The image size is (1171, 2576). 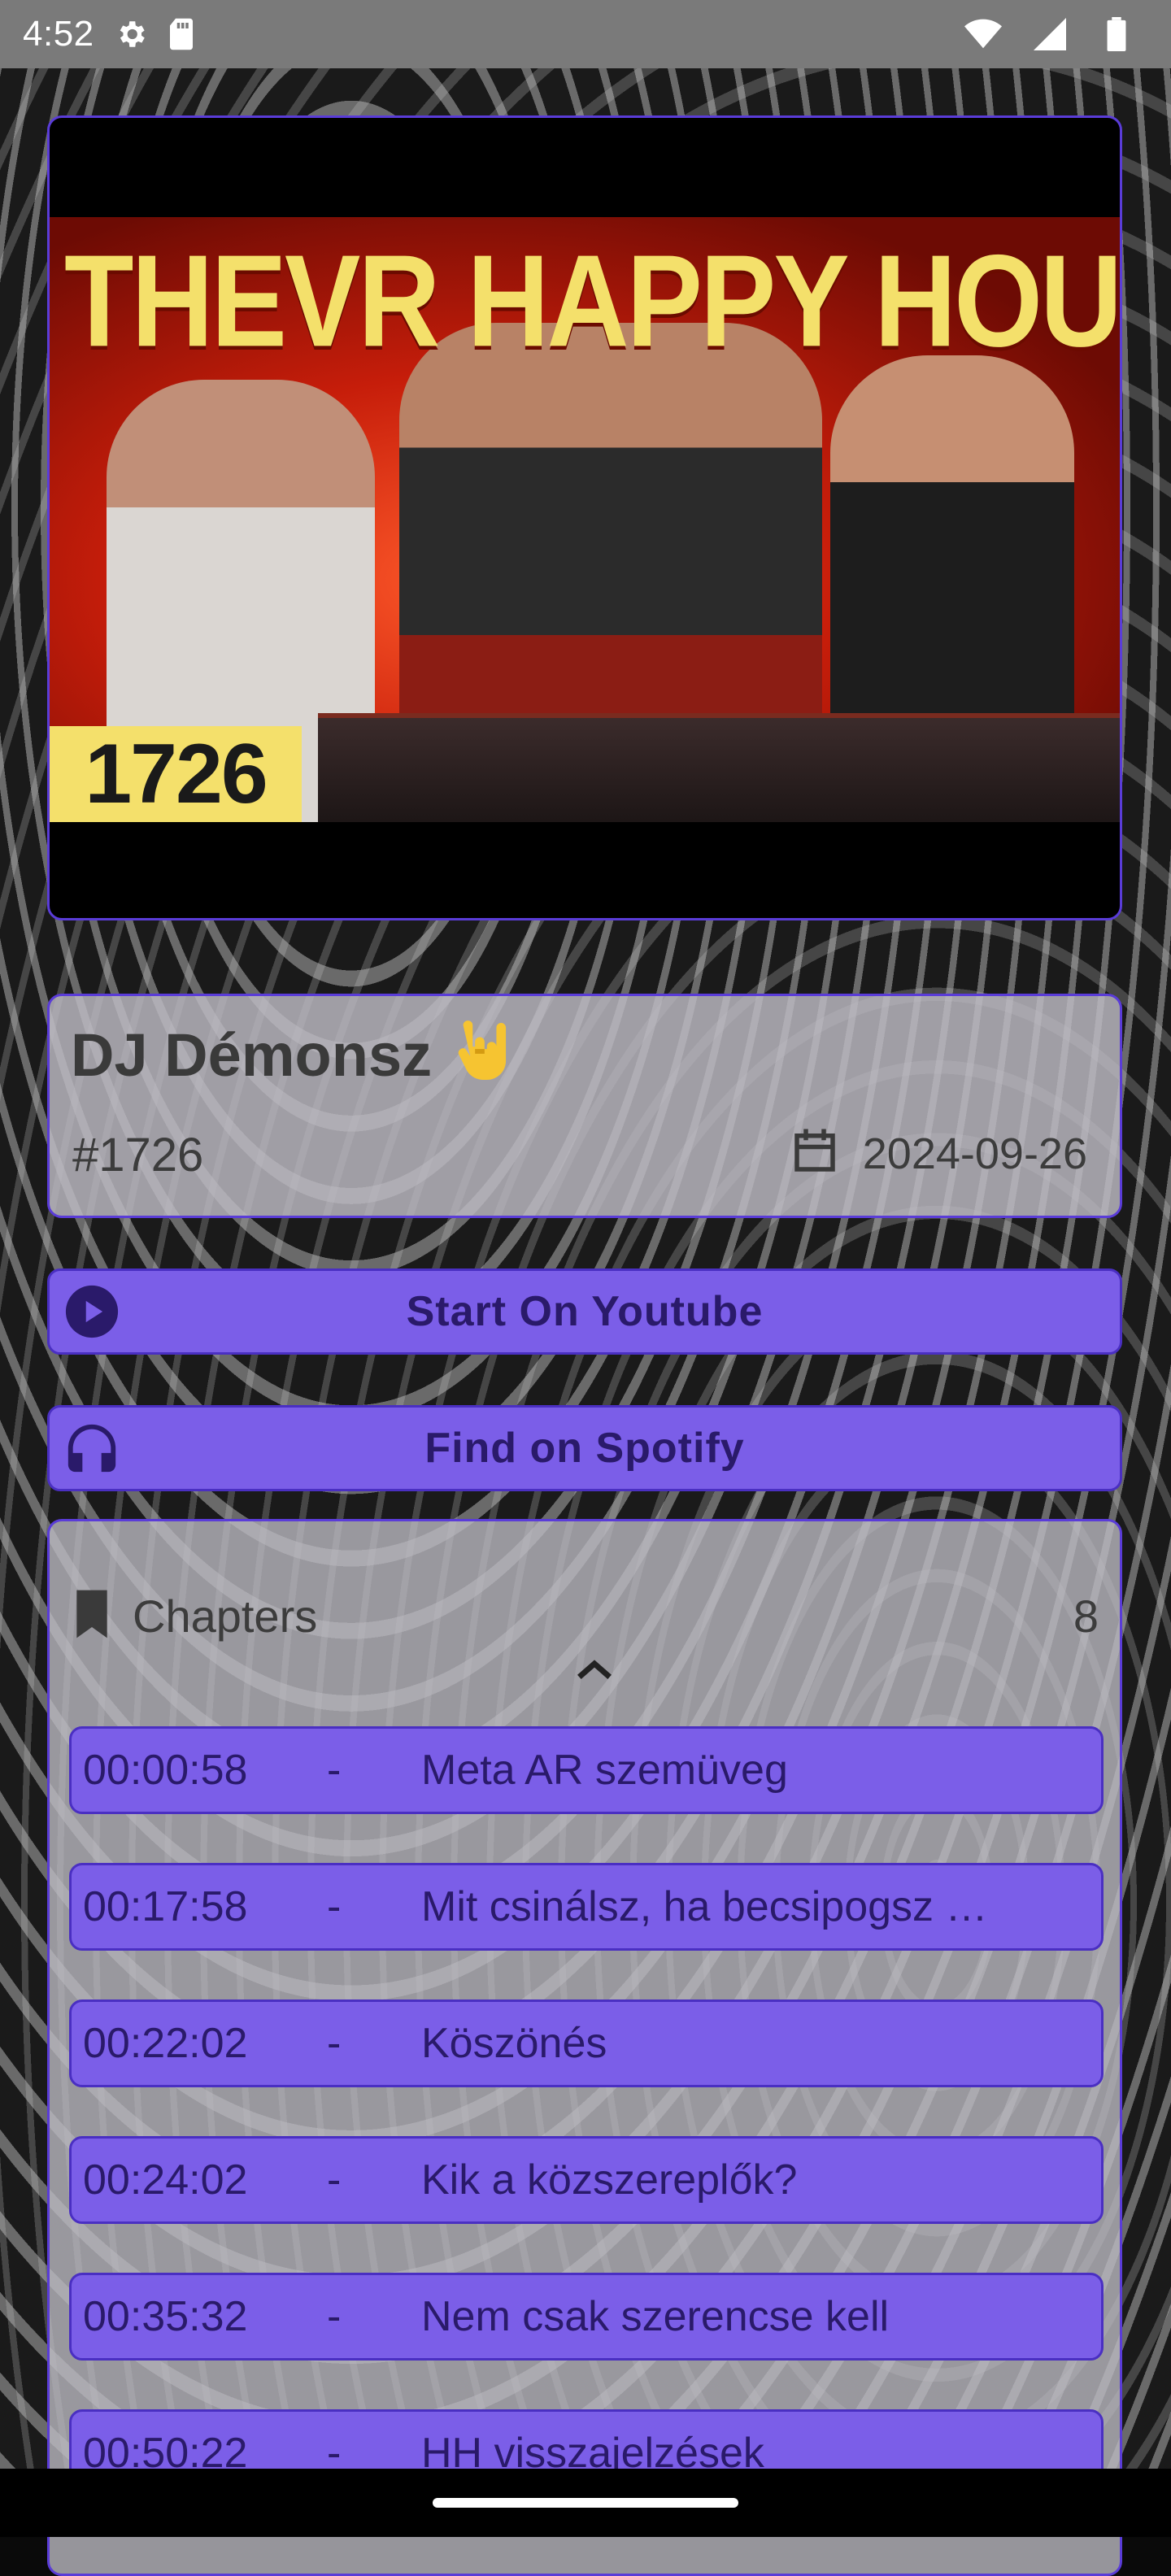 What do you see at coordinates (585, 2503) in the screenshot?
I see `gesture-handle` at bounding box center [585, 2503].